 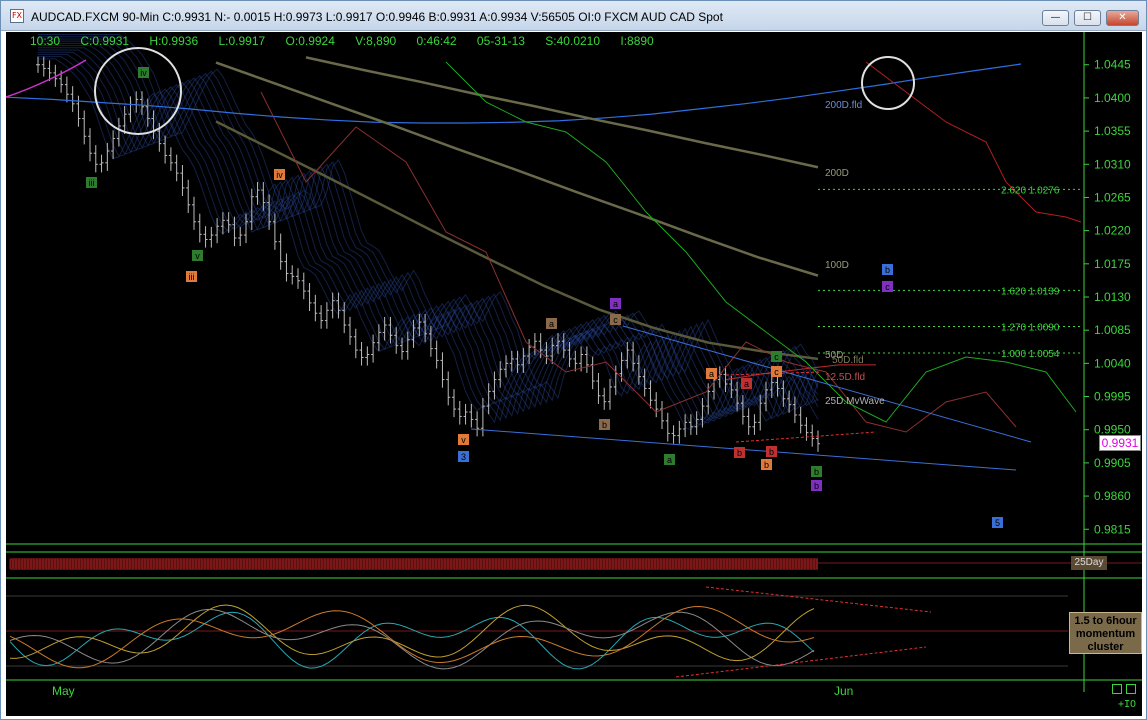 I want to click on wave-label: 3, so click(x=463, y=457).